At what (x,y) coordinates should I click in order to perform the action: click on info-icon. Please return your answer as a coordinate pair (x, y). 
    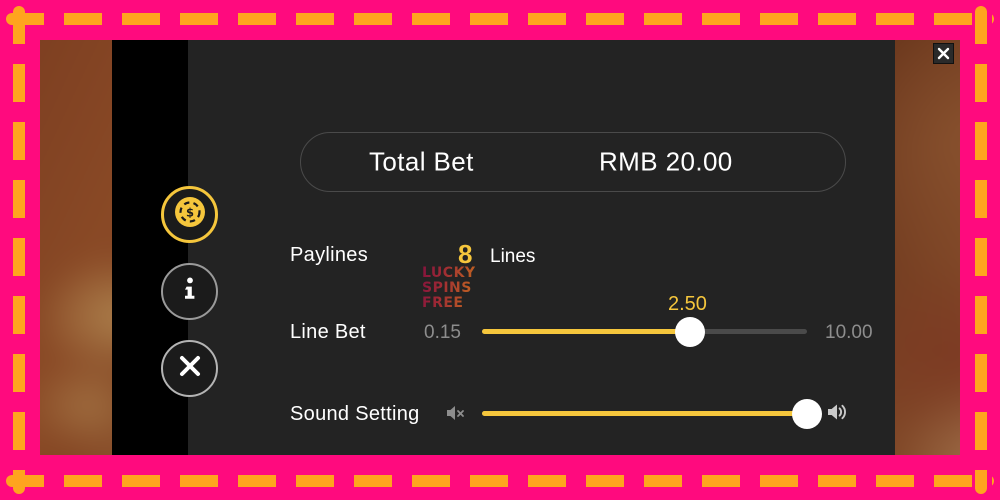
    Looking at the image, I should click on (190, 291).